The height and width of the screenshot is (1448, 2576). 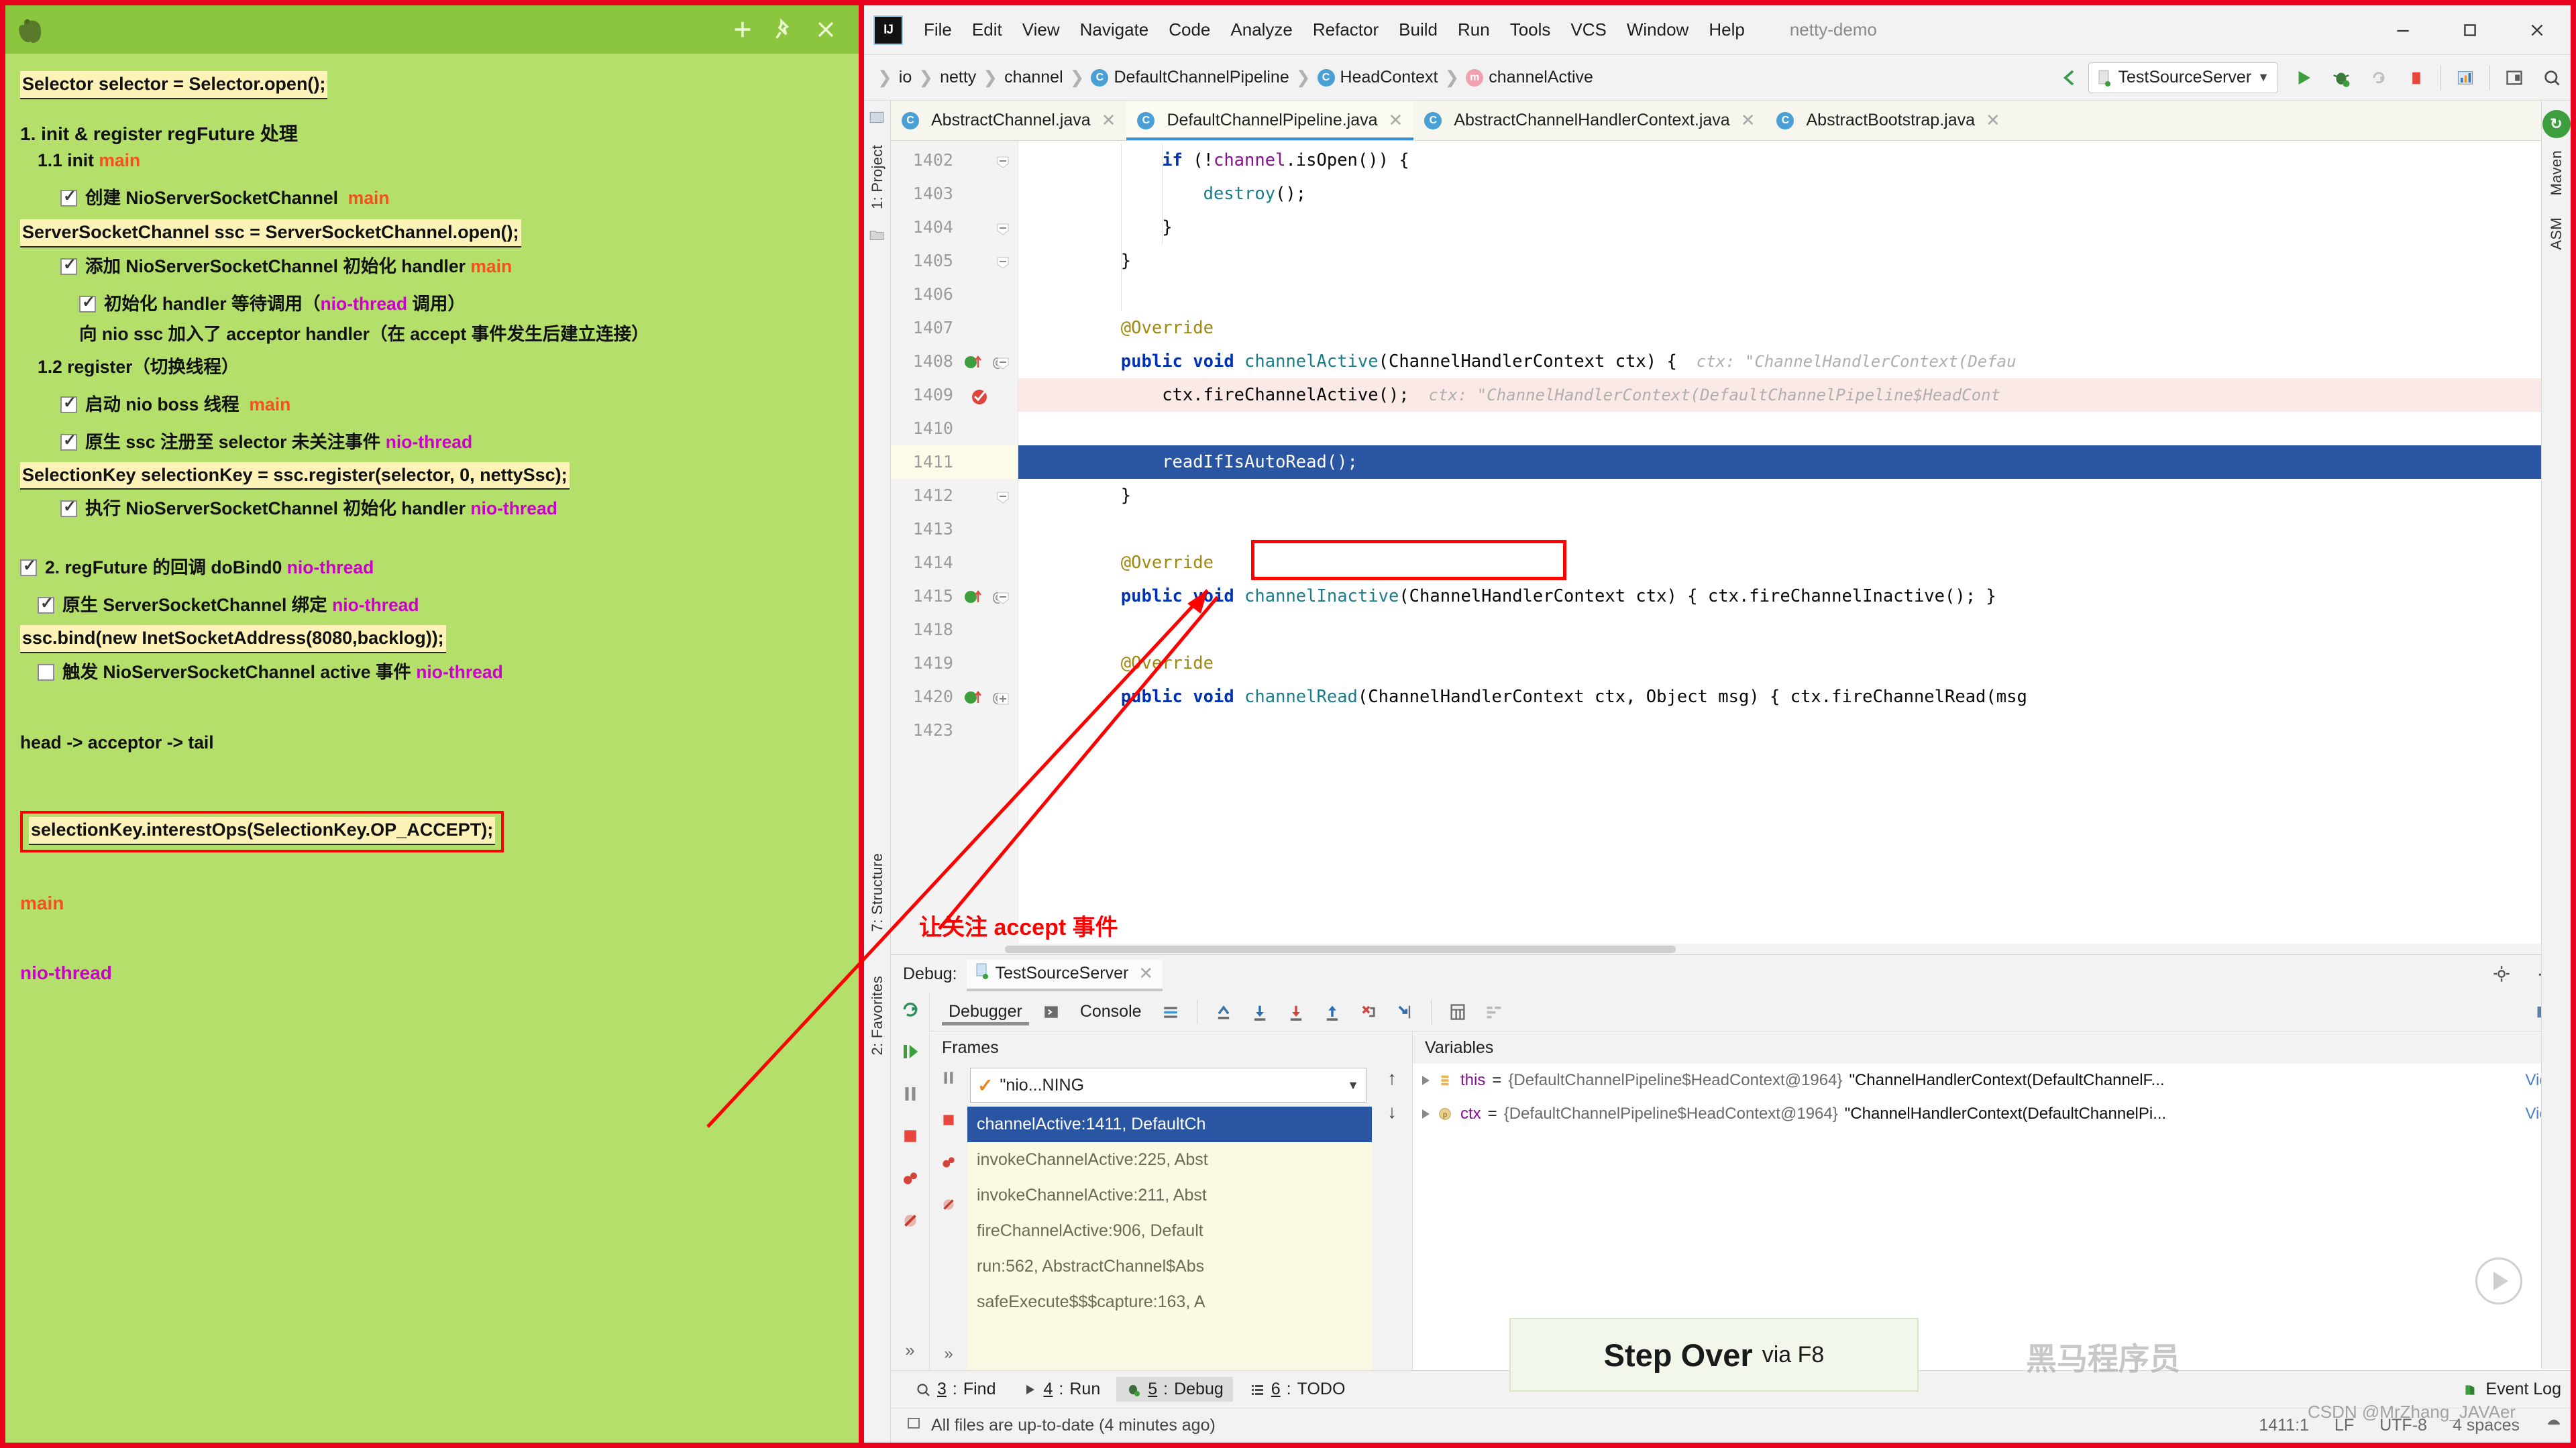 What do you see at coordinates (910, 1138) in the screenshot?
I see `stop-program-icon` at bounding box center [910, 1138].